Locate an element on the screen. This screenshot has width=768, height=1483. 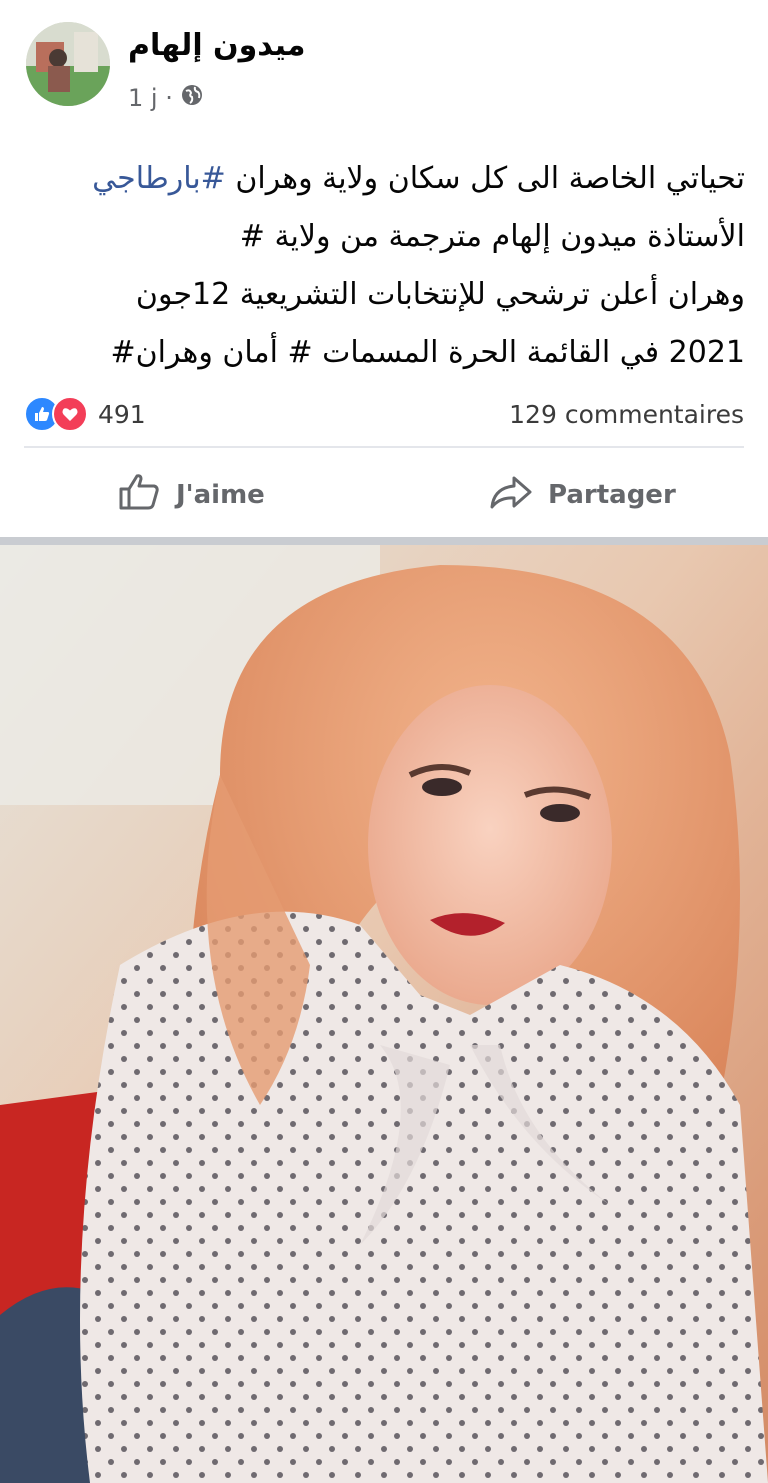
post-header: ميدون إلهام 1 j · is located at coordinates (384, 70).